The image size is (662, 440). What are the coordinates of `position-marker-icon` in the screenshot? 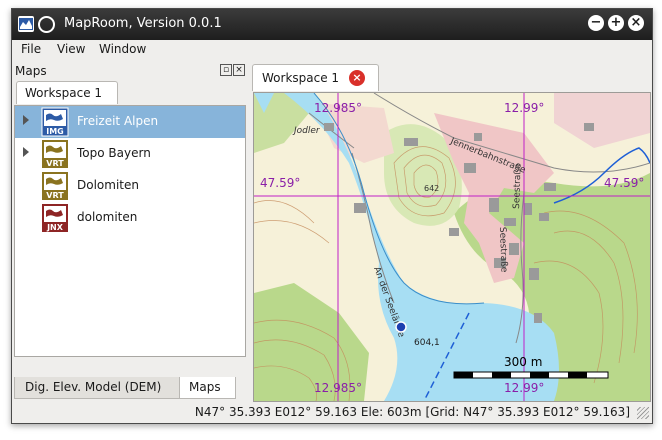 It's located at (401, 327).